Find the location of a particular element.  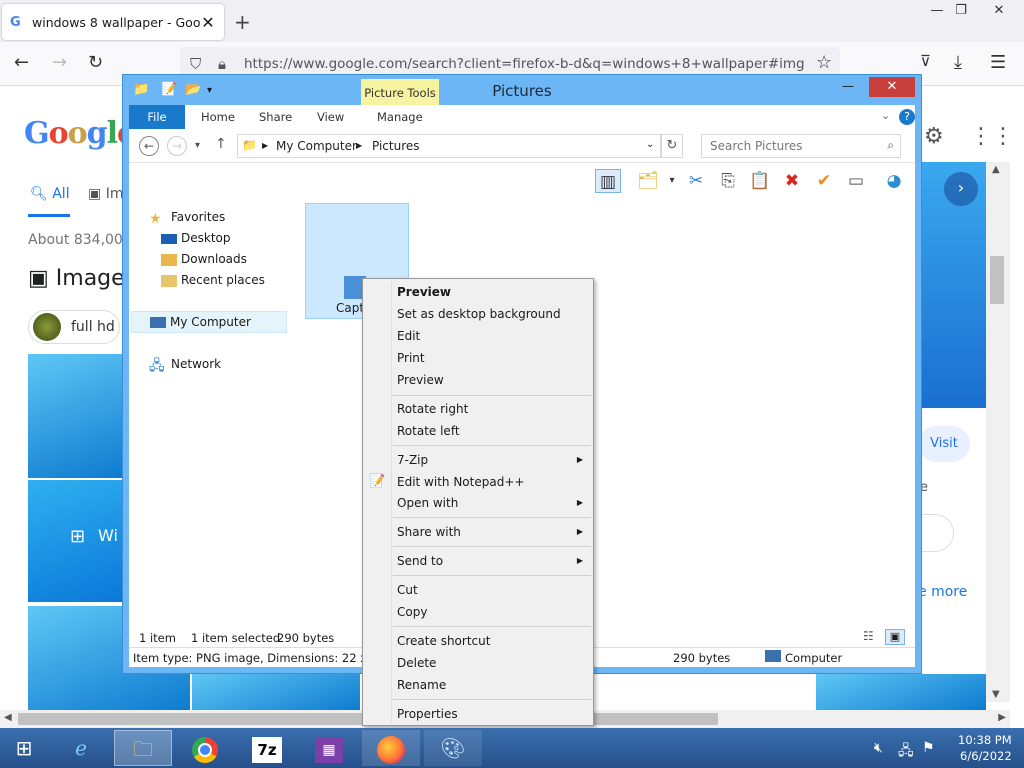

preview-pane-icon: ▥ is located at coordinates (608, 181).